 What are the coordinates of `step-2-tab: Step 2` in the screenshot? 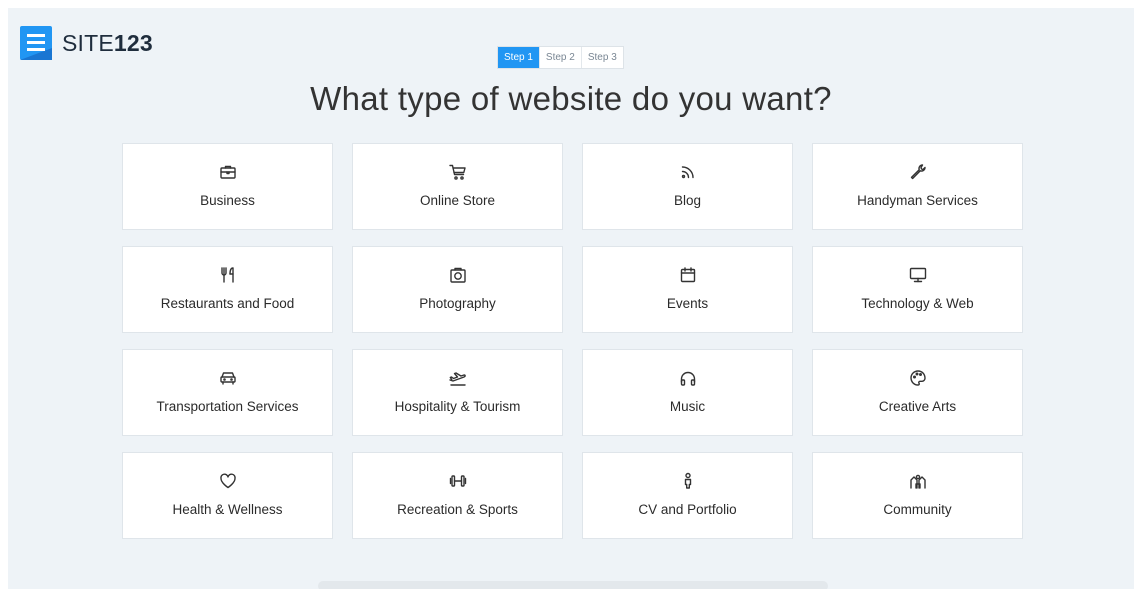 It's located at (559, 57).